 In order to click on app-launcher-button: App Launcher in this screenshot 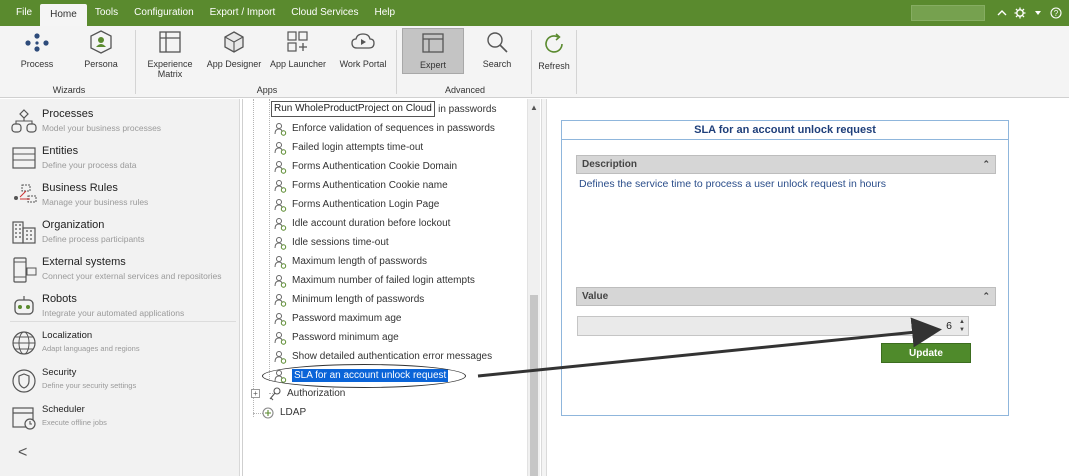, I will do `click(298, 56)`.